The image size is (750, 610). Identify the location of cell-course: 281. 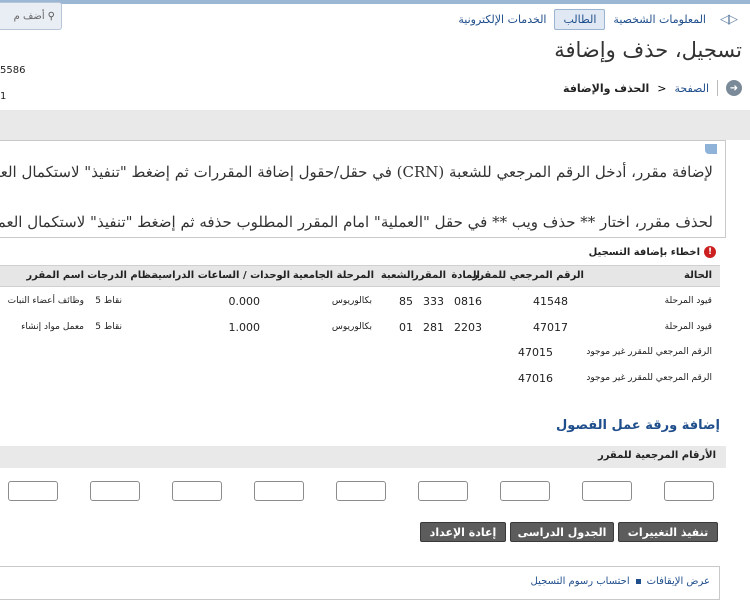
(433, 327).